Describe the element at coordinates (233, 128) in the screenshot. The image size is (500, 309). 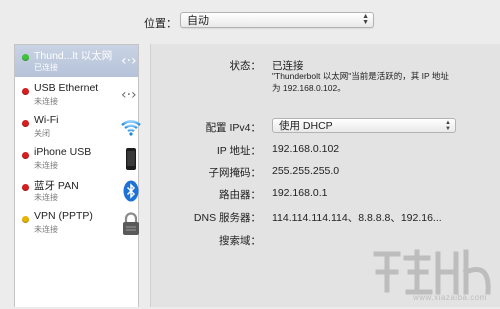
I see `configure-ipv4-label: 配置 IPv4：` at that location.